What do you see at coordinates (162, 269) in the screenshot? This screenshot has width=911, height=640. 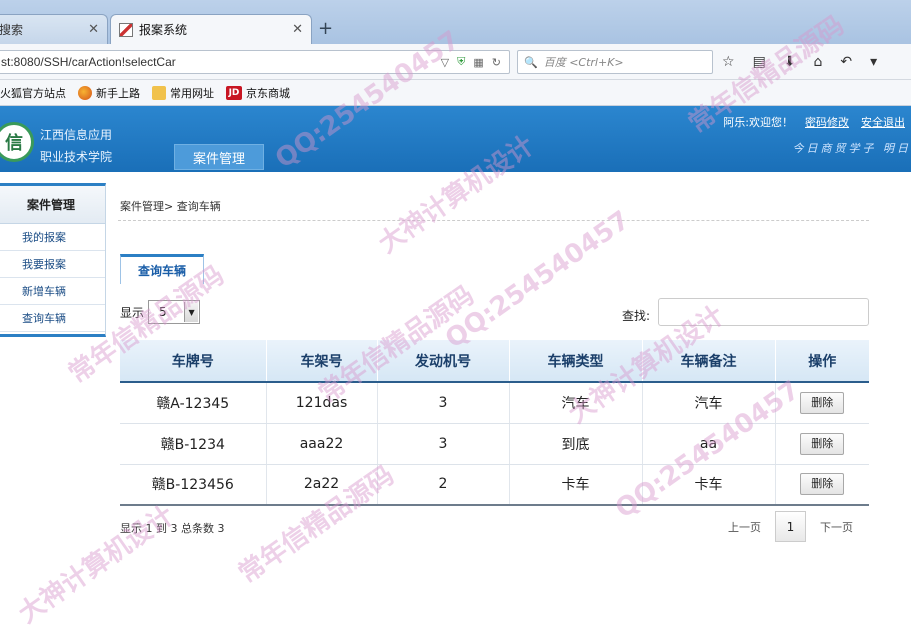 I see `tab-query-vehicle: 查询车辆` at bounding box center [162, 269].